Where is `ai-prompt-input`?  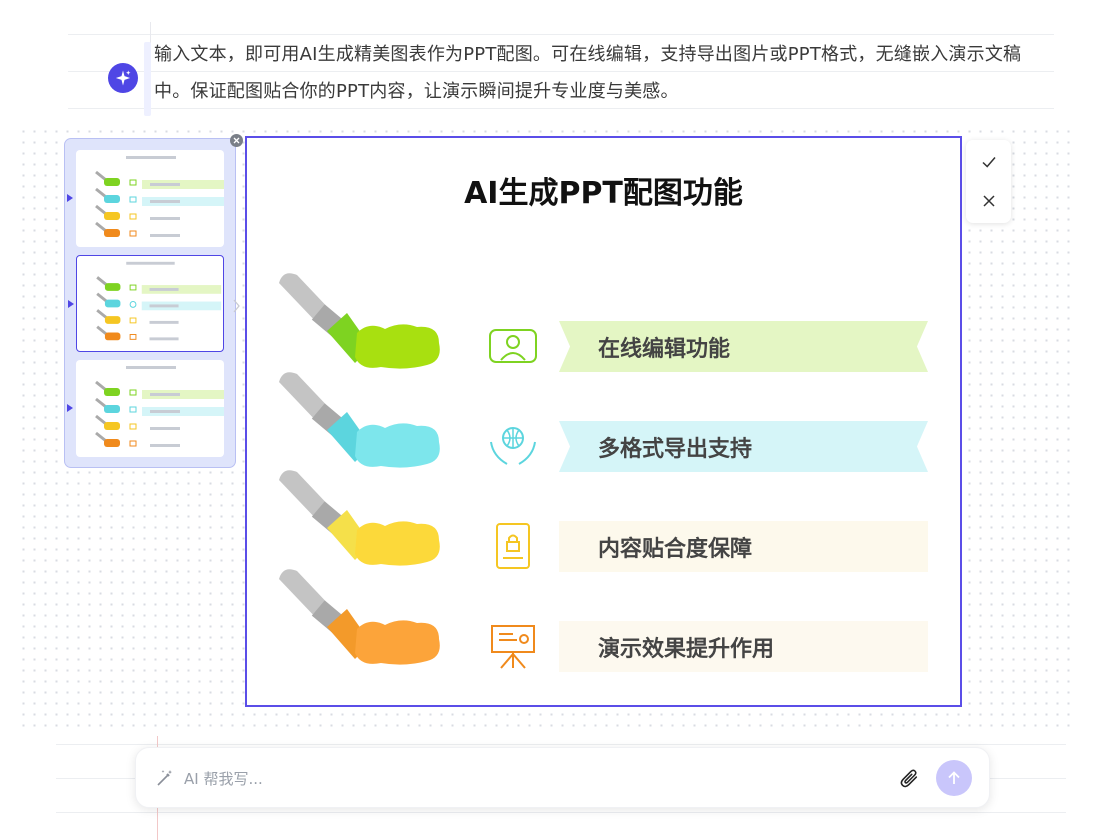 ai-prompt-input is located at coordinates (524, 779).